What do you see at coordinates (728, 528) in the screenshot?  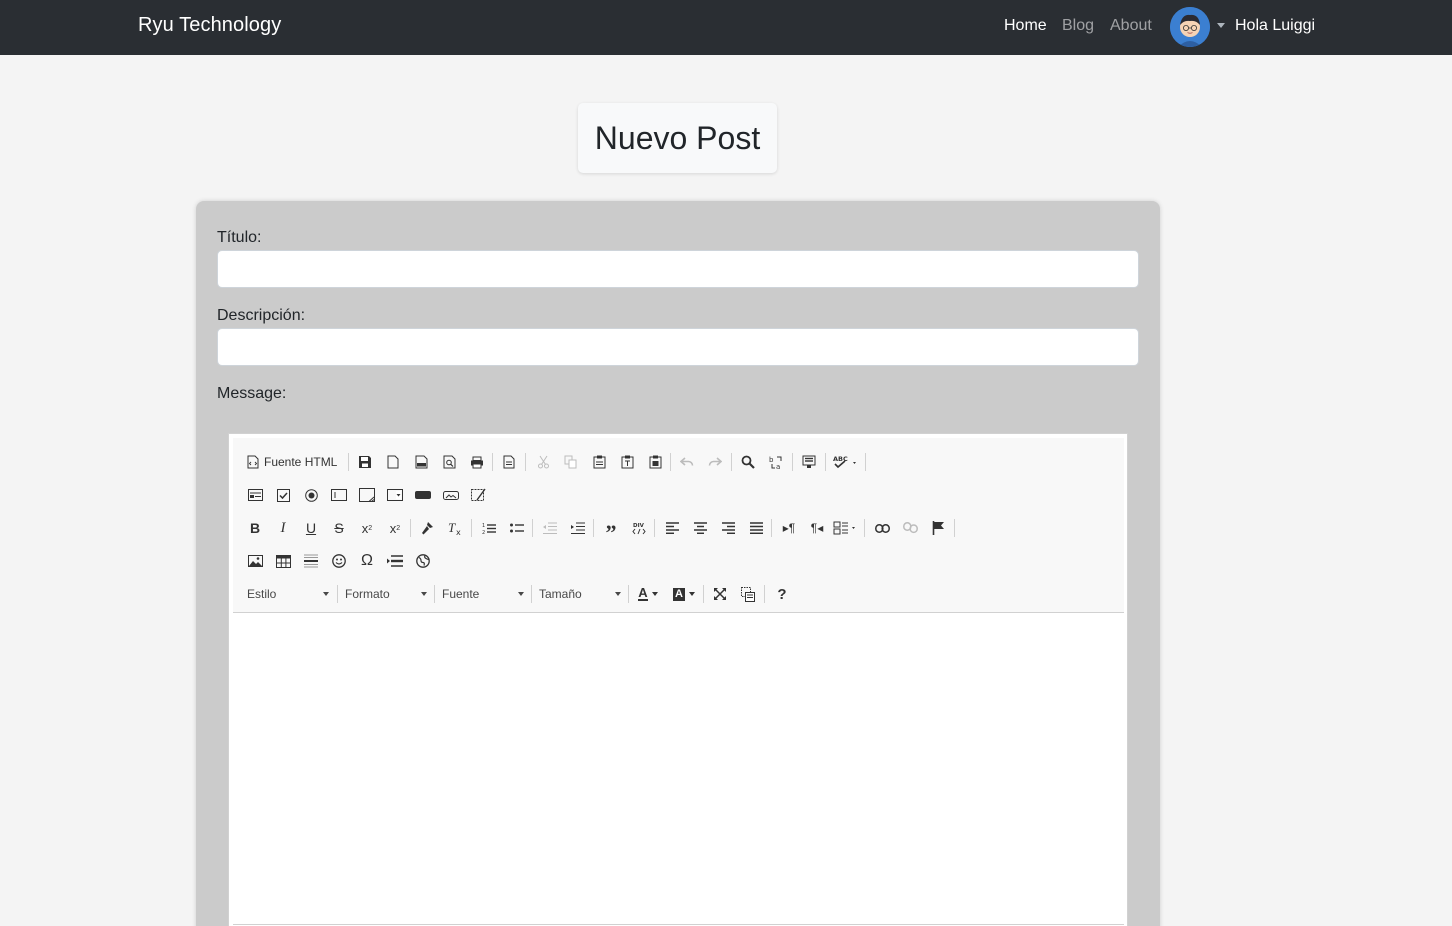 I see `align-right-icon` at bounding box center [728, 528].